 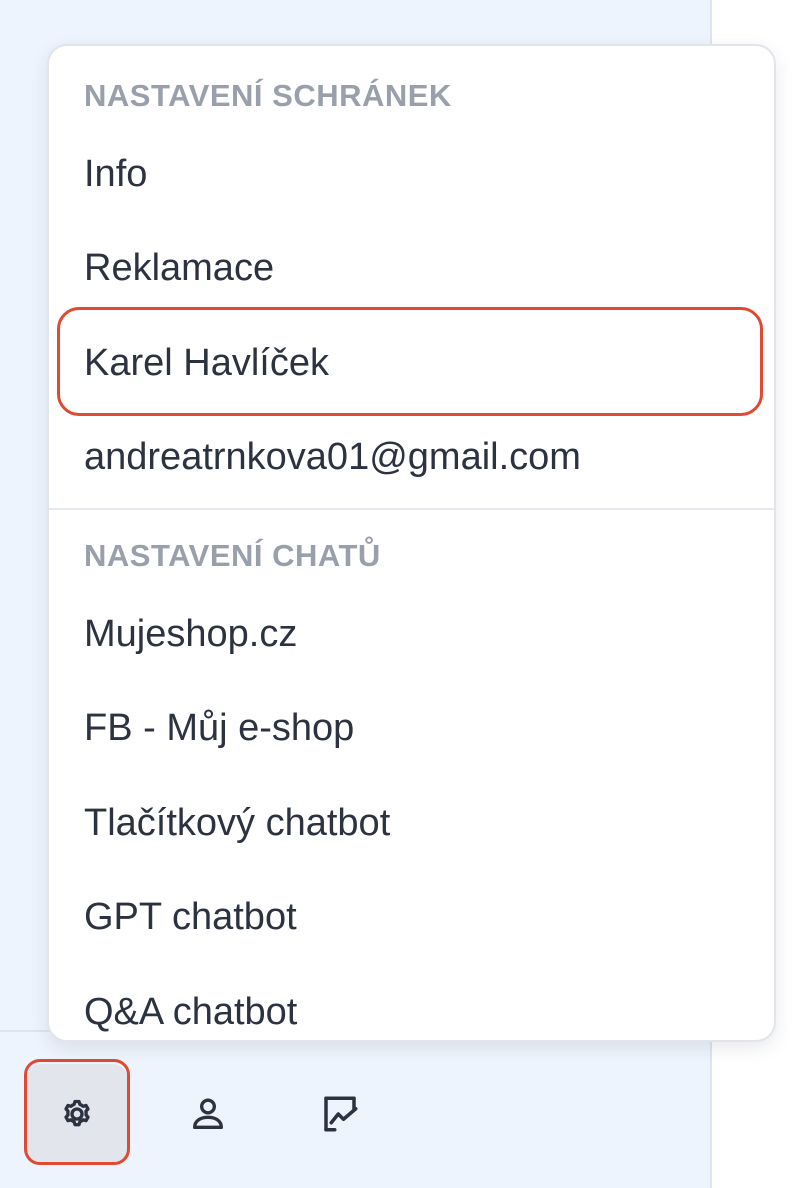 I want to click on menu-item-info: Info, so click(x=115, y=174).